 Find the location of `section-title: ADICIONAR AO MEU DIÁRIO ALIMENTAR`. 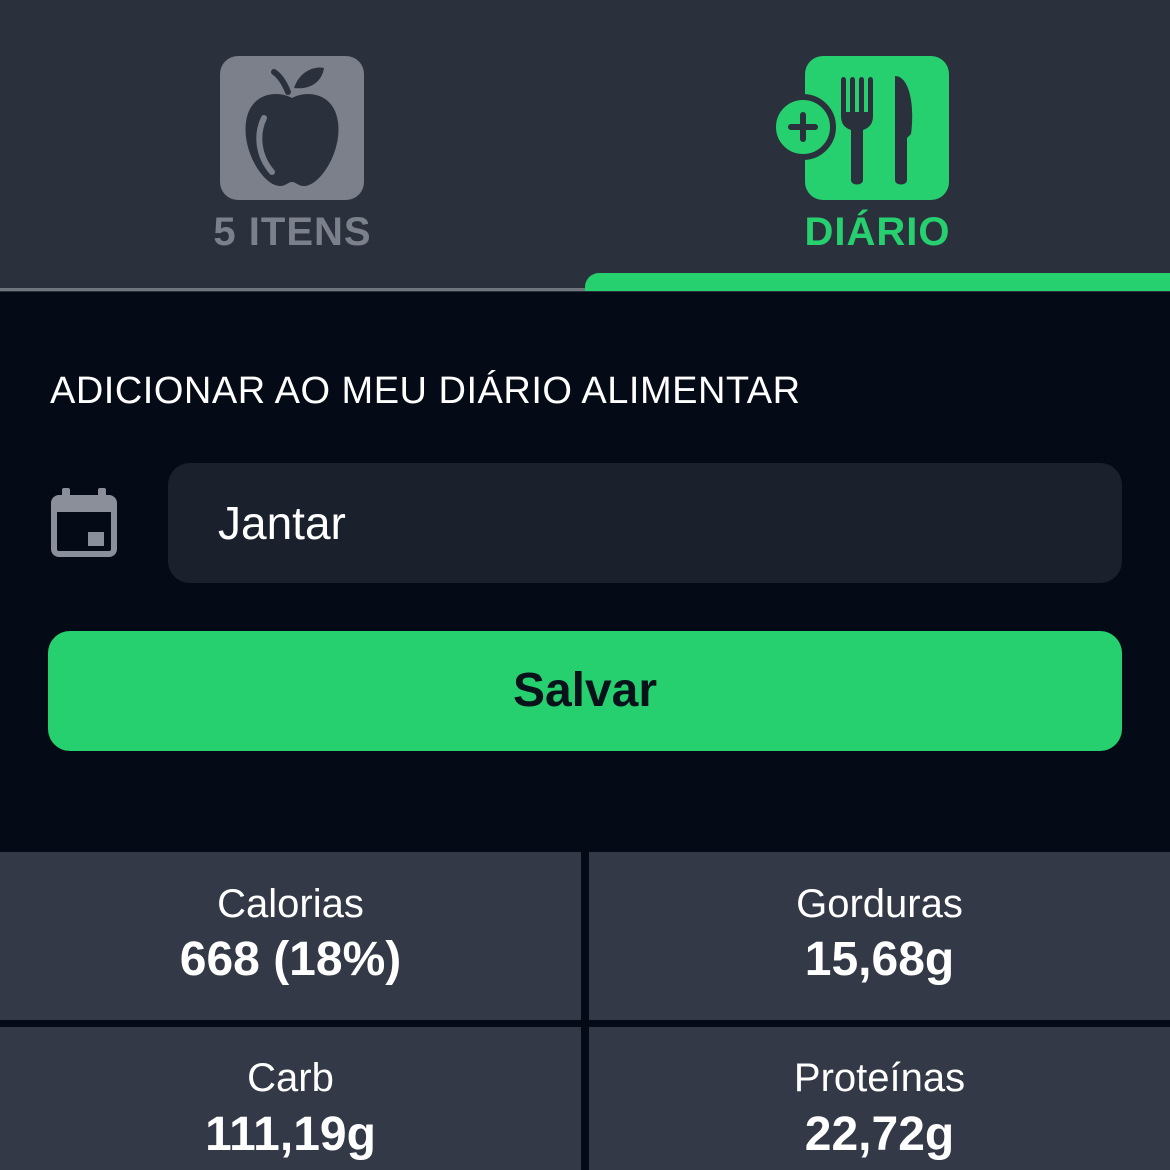

section-title: ADICIONAR AO MEU DIÁRIO ALIMENTAR is located at coordinates (425, 391).